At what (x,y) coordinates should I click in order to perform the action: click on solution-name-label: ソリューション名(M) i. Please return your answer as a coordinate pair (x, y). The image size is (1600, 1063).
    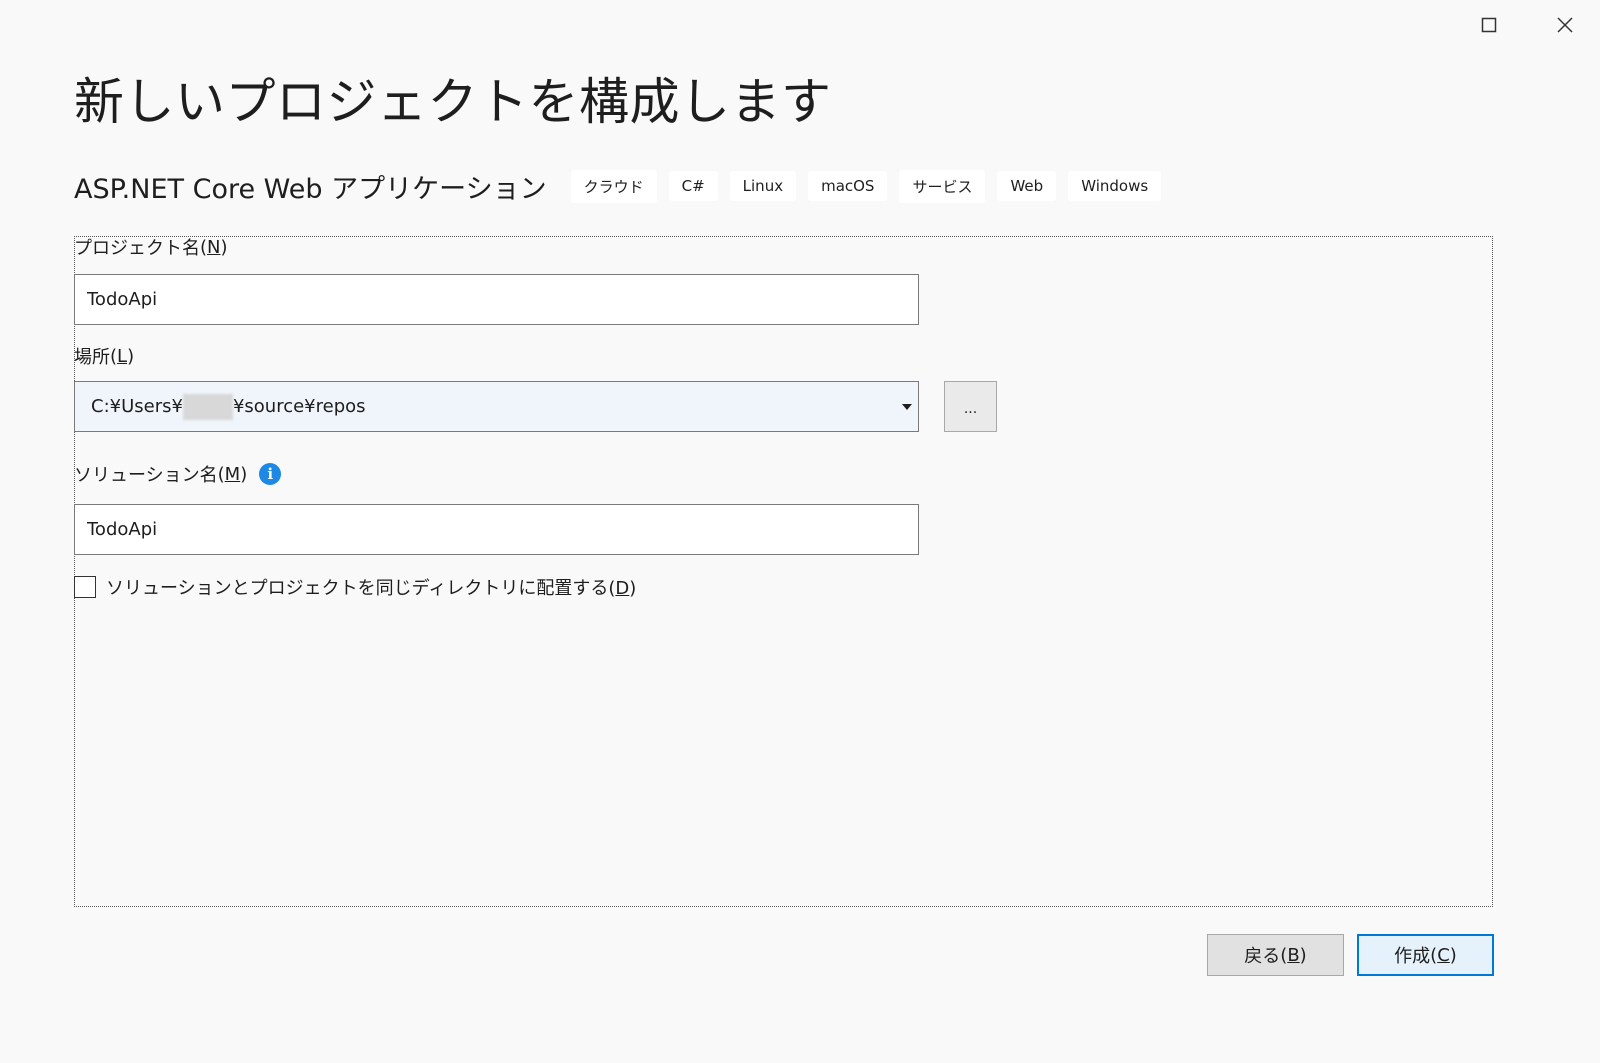
    Looking at the image, I should click on (178, 474).